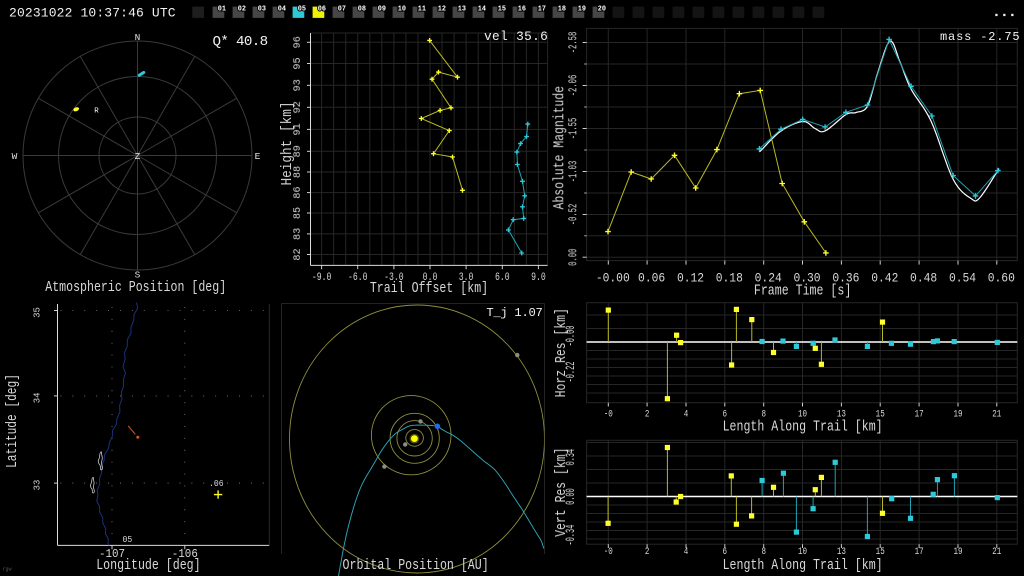 This screenshot has height=576, width=1024. Describe the element at coordinates (288, 143) in the screenshot. I see `svg-text: Height [km]` at that location.